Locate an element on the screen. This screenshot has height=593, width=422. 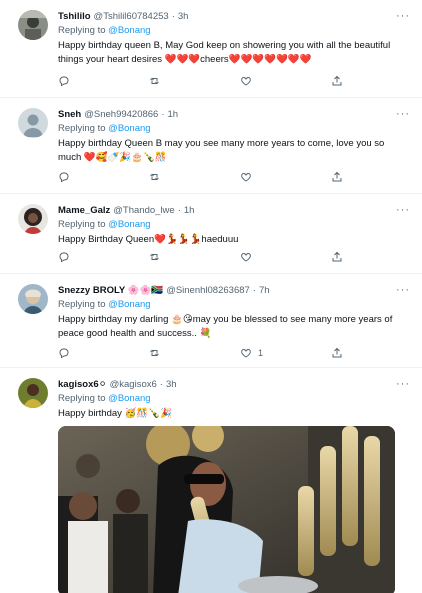
display-name: Sneh is located at coordinates (69, 114).